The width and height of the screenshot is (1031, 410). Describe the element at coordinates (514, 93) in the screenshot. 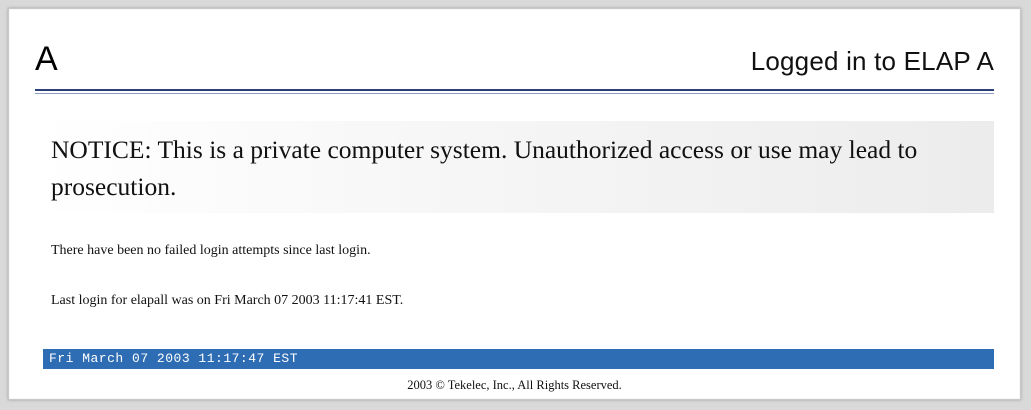

I see `header-divider-thin` at that location.